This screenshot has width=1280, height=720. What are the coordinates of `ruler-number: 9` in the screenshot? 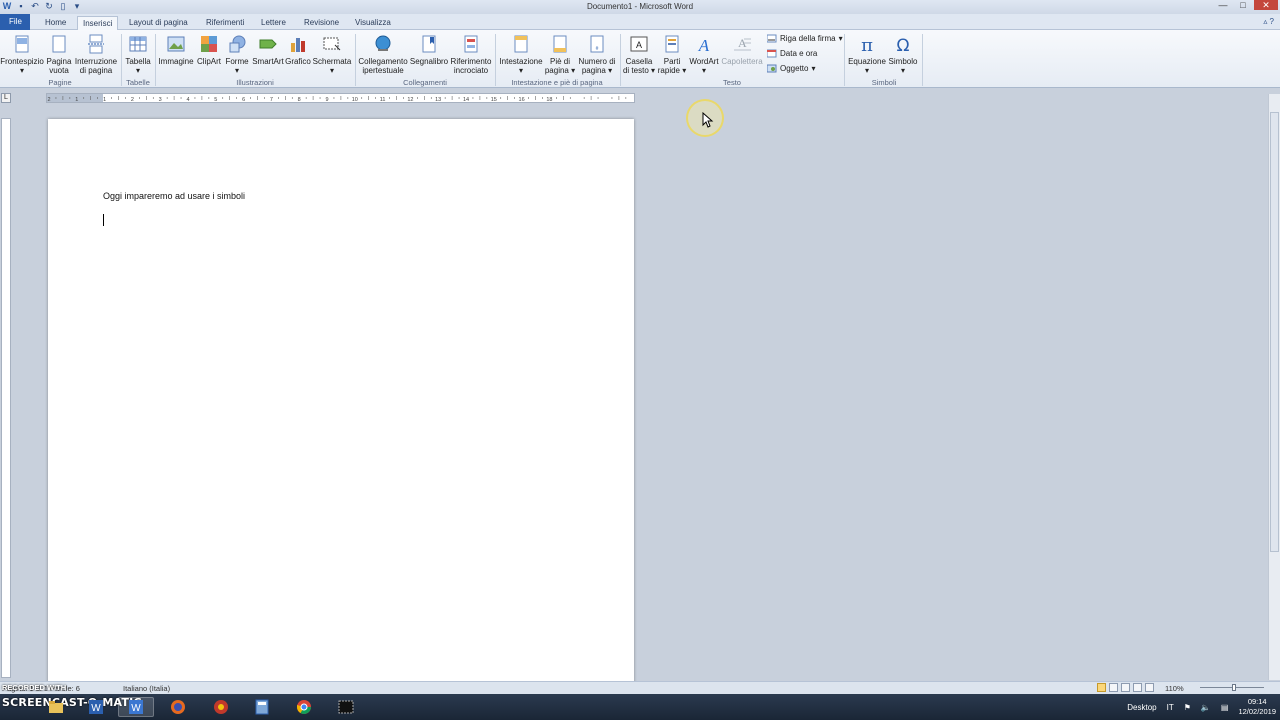 It's located at (326, 99).